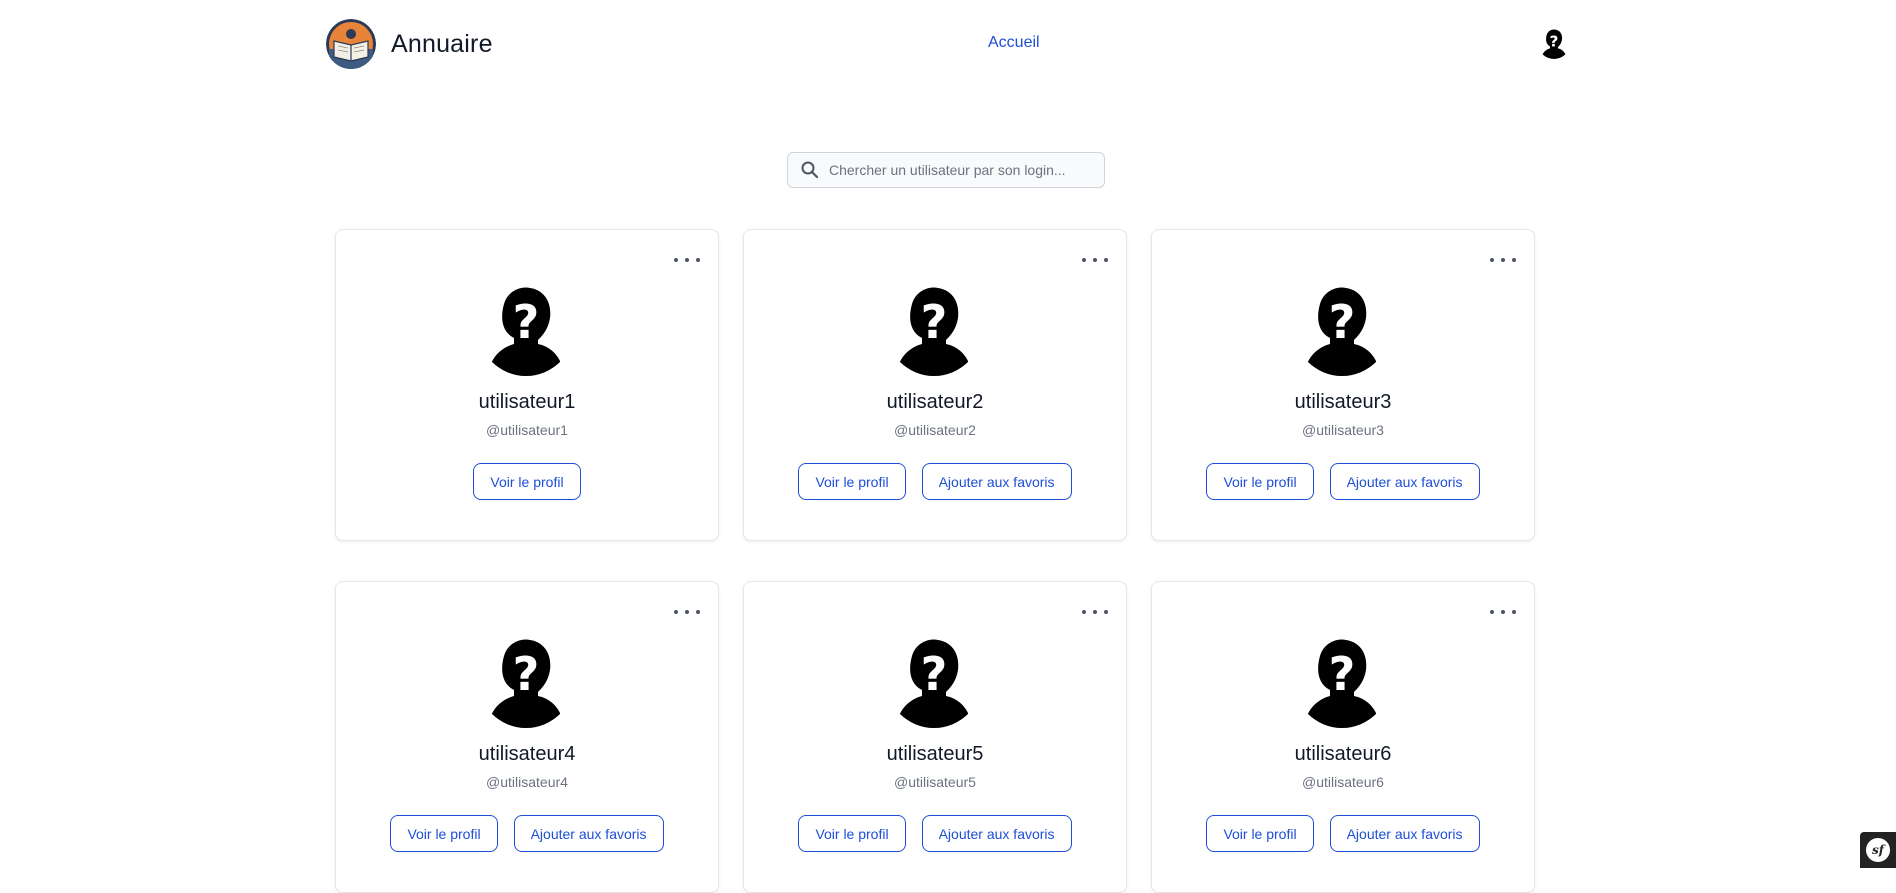 Image resolution: width=1896 pixels, height=893 pixels. I want to click on nav-link-accueil: Accueil, so click(1014, 43).